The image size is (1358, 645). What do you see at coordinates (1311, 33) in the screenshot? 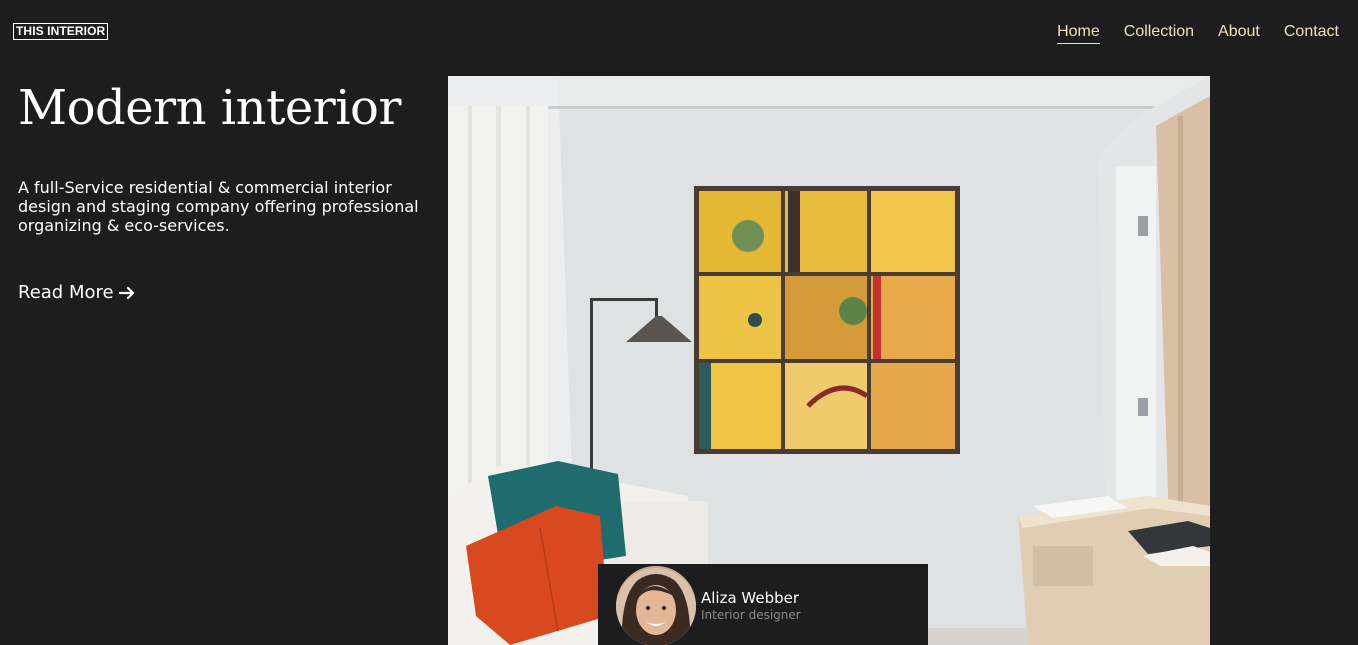
I see `nav-contact-link: Contact` at bounding box center [1311, 33].